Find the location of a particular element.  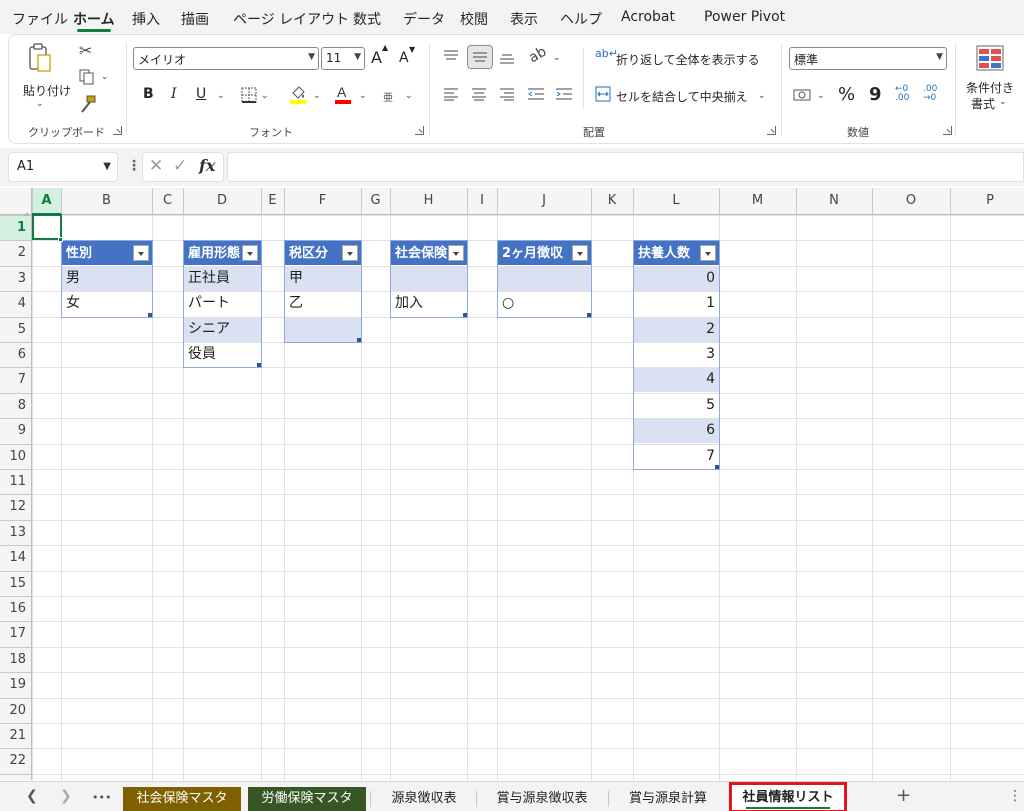

orientation-chevron-icon: ⌄ is located at coordinates (557, 58).